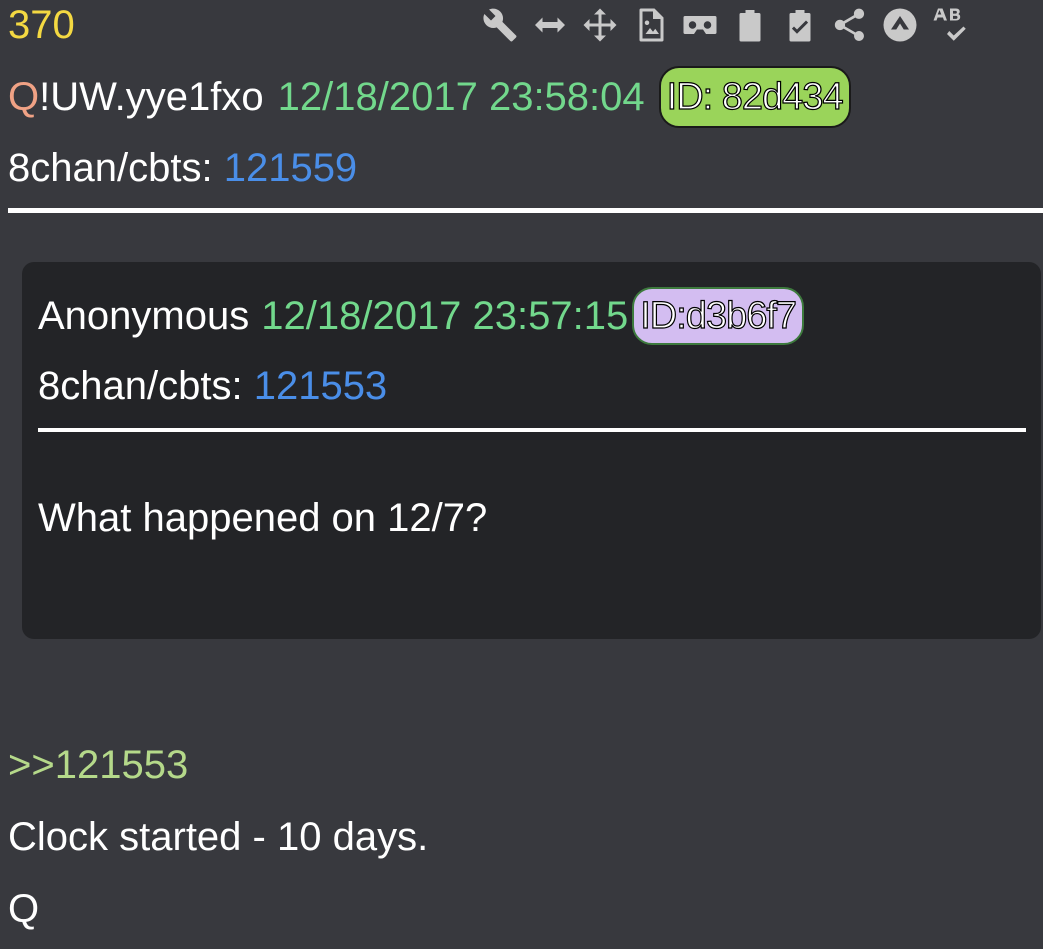  I want to click on quoted-post-header: Anonymous 12/18/2017 23:57:15 ID:d3b6f7, so click(421, 316).